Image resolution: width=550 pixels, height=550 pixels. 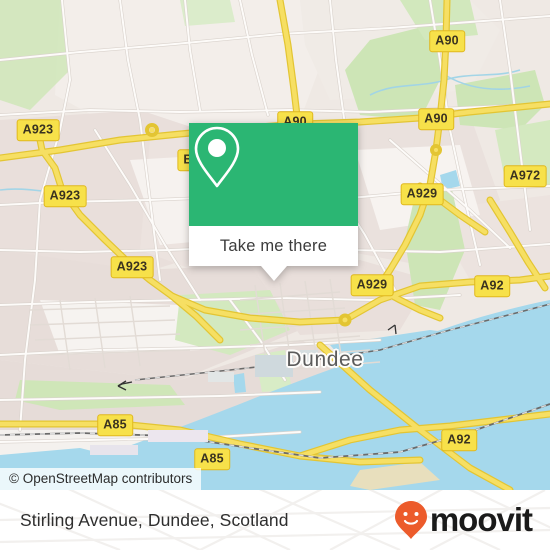 I want to click on moovit-wordmark: moovit, so click(x=481, y=519).